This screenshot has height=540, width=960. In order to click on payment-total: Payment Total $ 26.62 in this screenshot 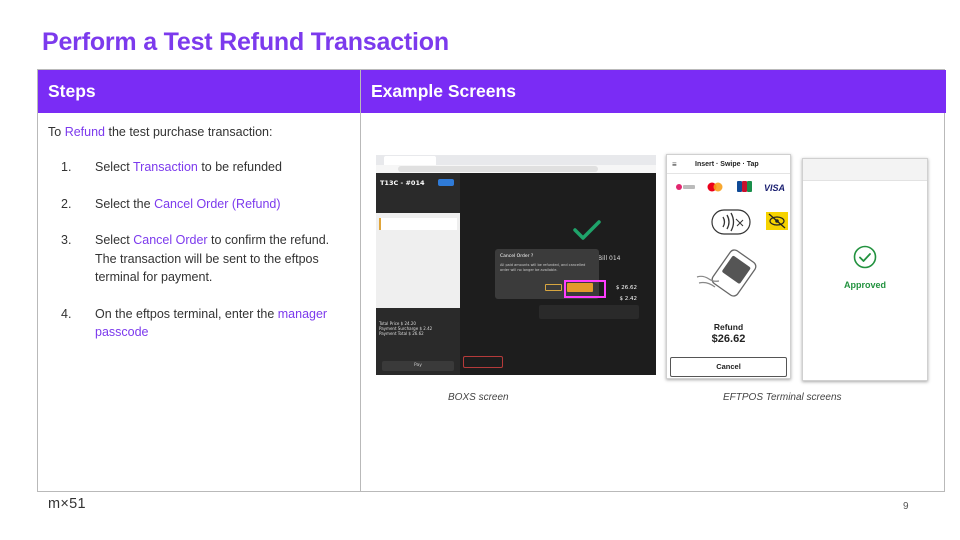, I will do `click(401, 333)`.